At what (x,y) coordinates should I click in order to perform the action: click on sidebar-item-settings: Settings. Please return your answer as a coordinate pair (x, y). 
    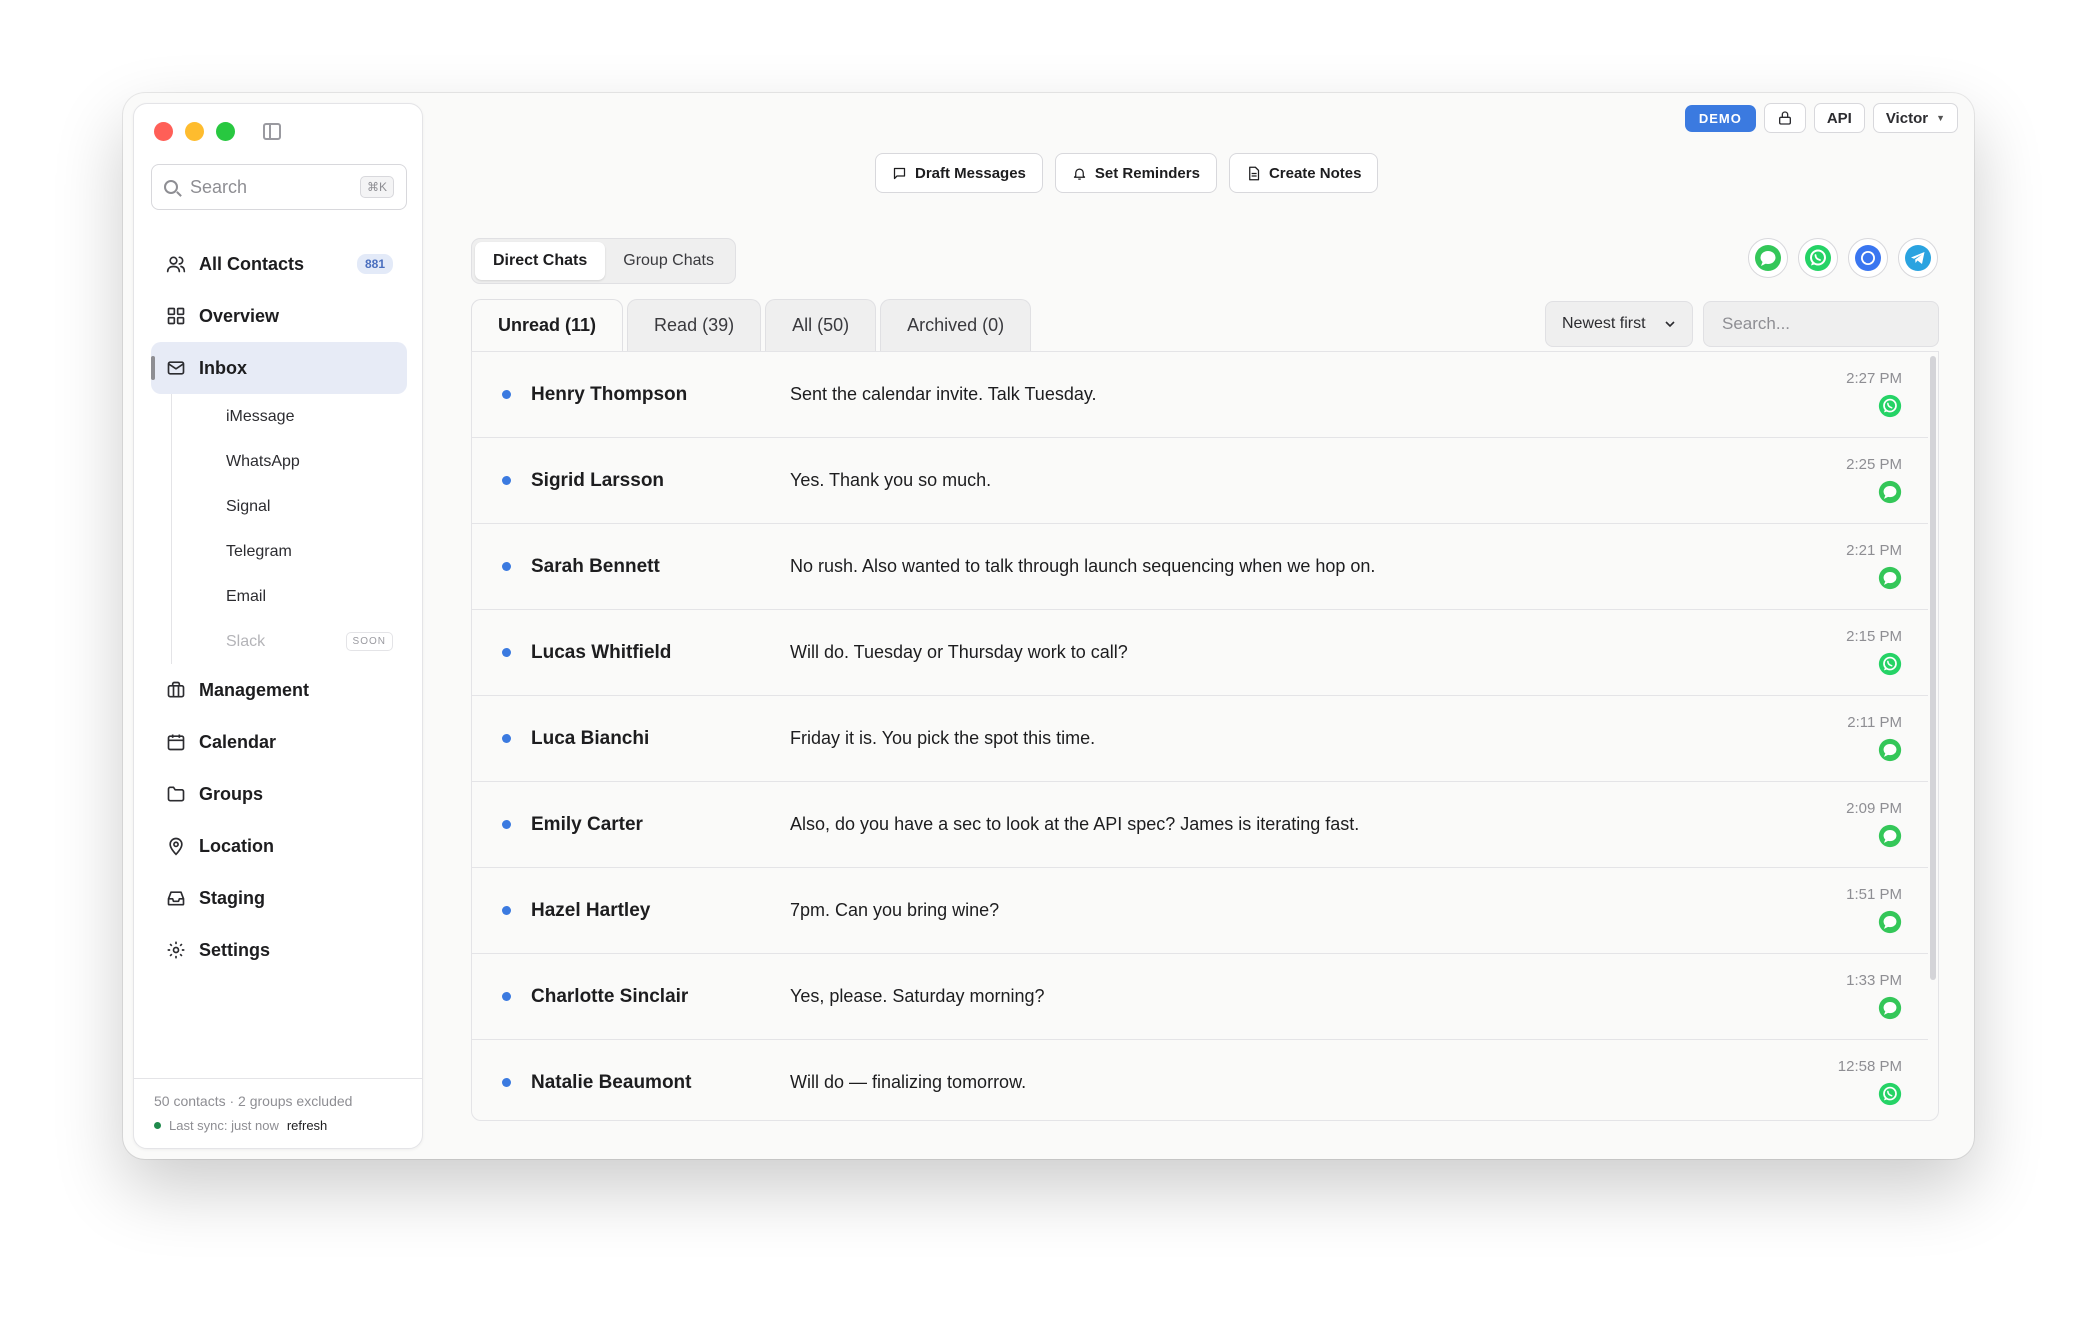
    Looking at the image, I should click on (279, 950).